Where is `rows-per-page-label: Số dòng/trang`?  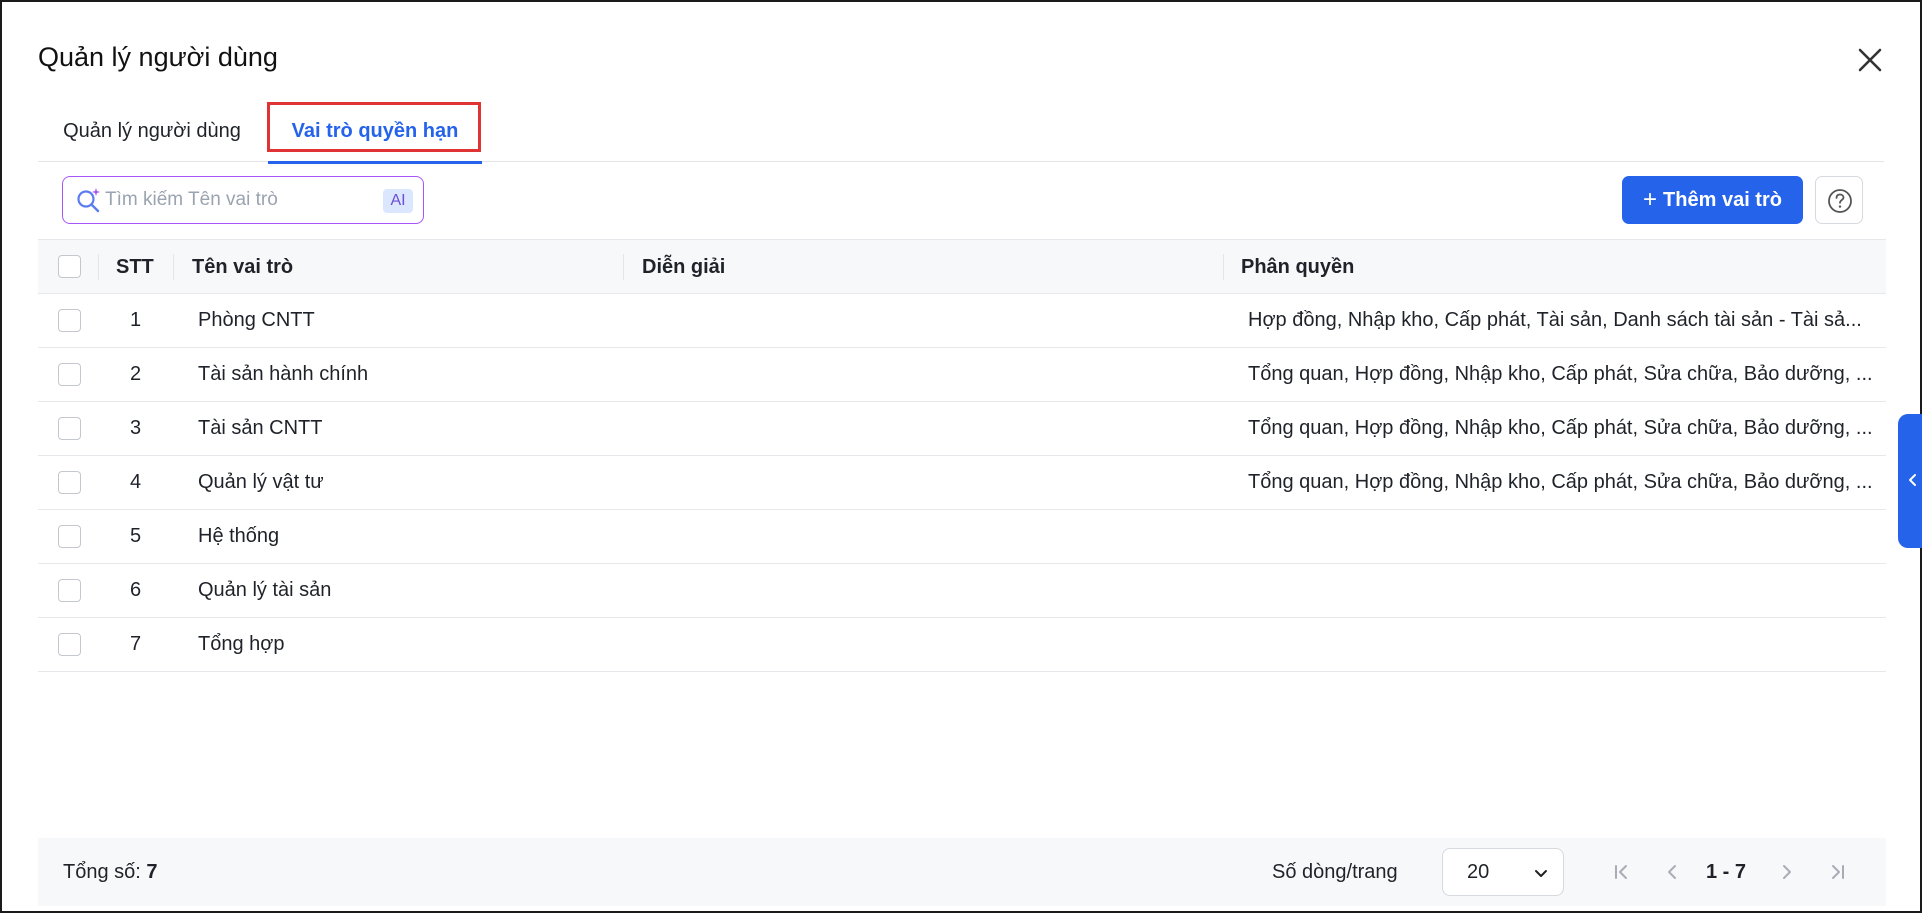
rows-per-page-label: Số dòng/trang is located at coordinates (1335, 872).